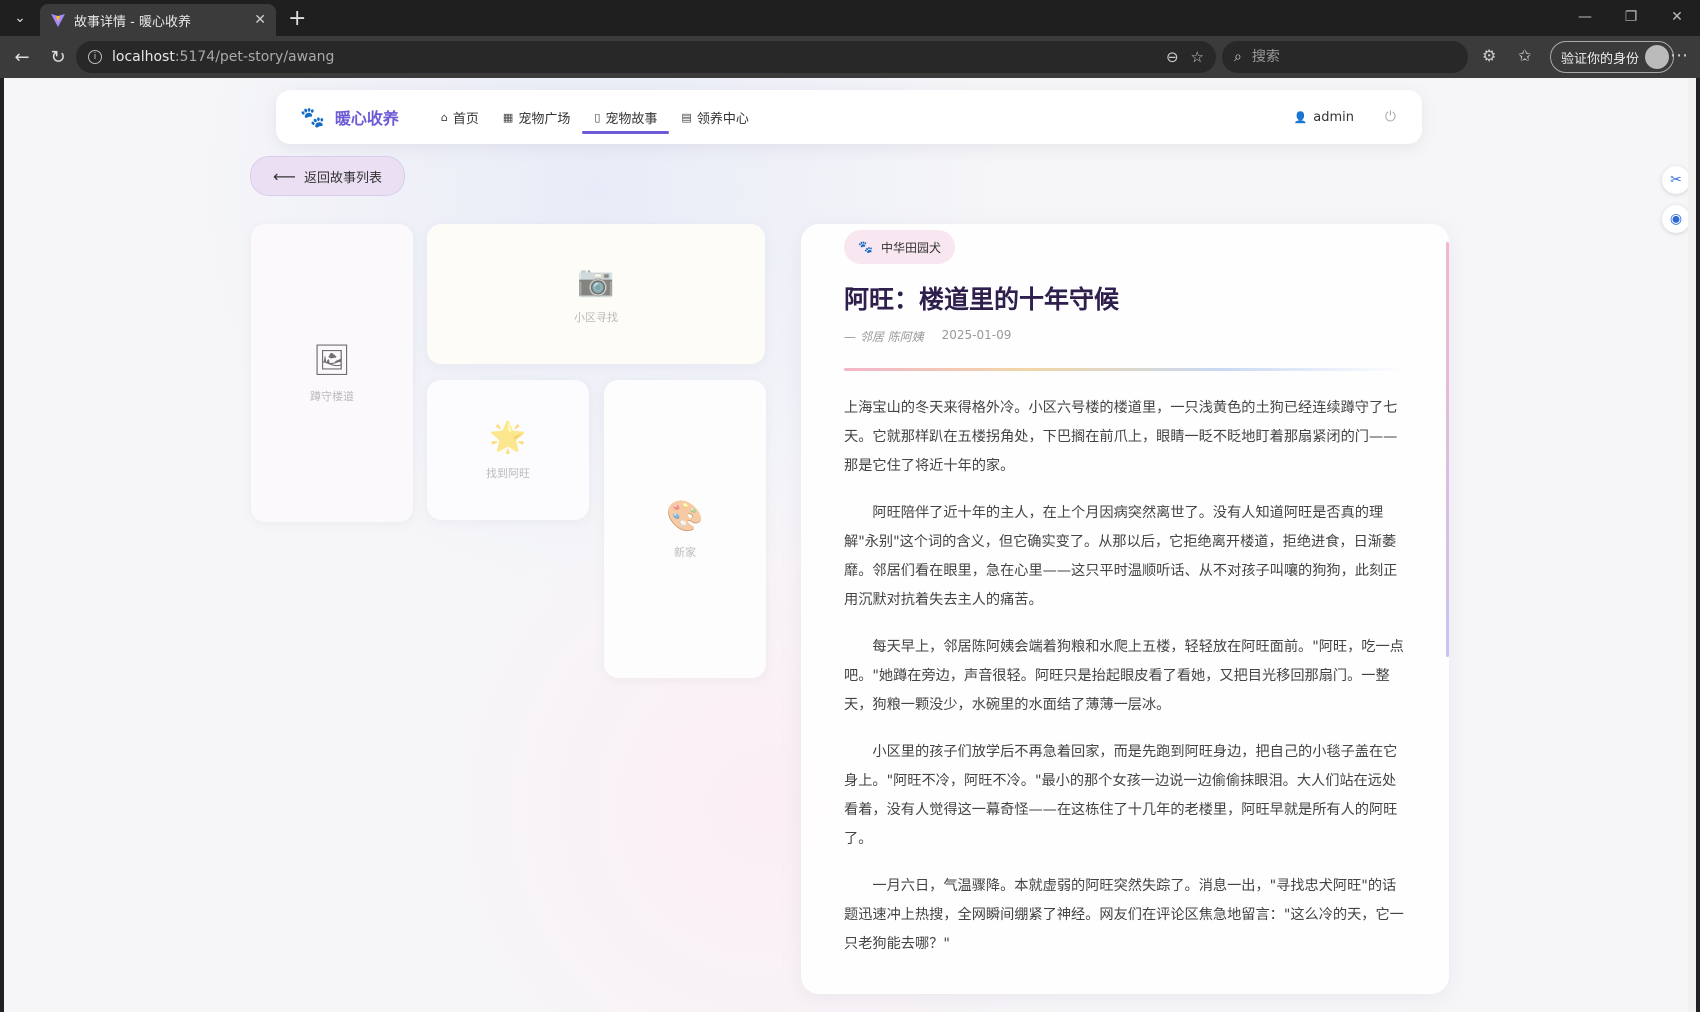 The image size is (1700, 1012). What do you see at coordinates (508, 437) in the screenshot?
I see `star-icon: 🌟` at bounding box center [508, 437].